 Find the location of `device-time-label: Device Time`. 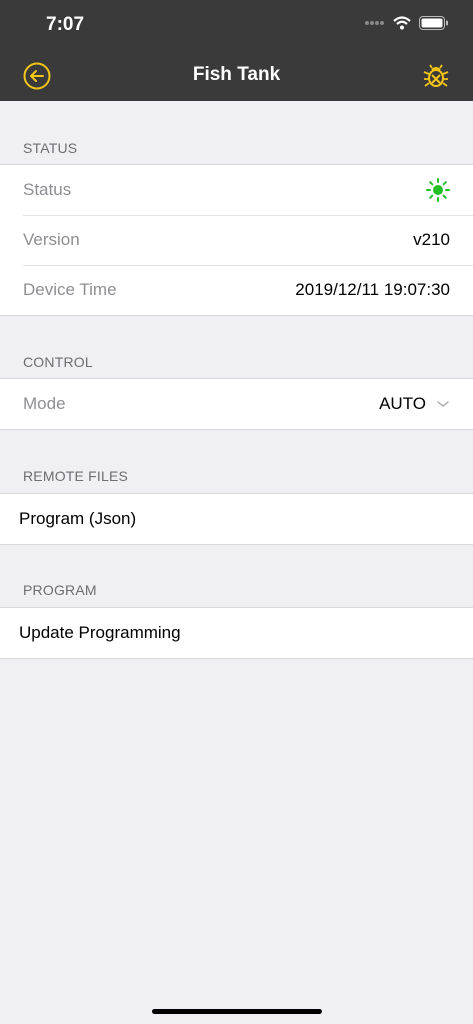

device-time-label: Device Time is located at coordinates (70, 289).